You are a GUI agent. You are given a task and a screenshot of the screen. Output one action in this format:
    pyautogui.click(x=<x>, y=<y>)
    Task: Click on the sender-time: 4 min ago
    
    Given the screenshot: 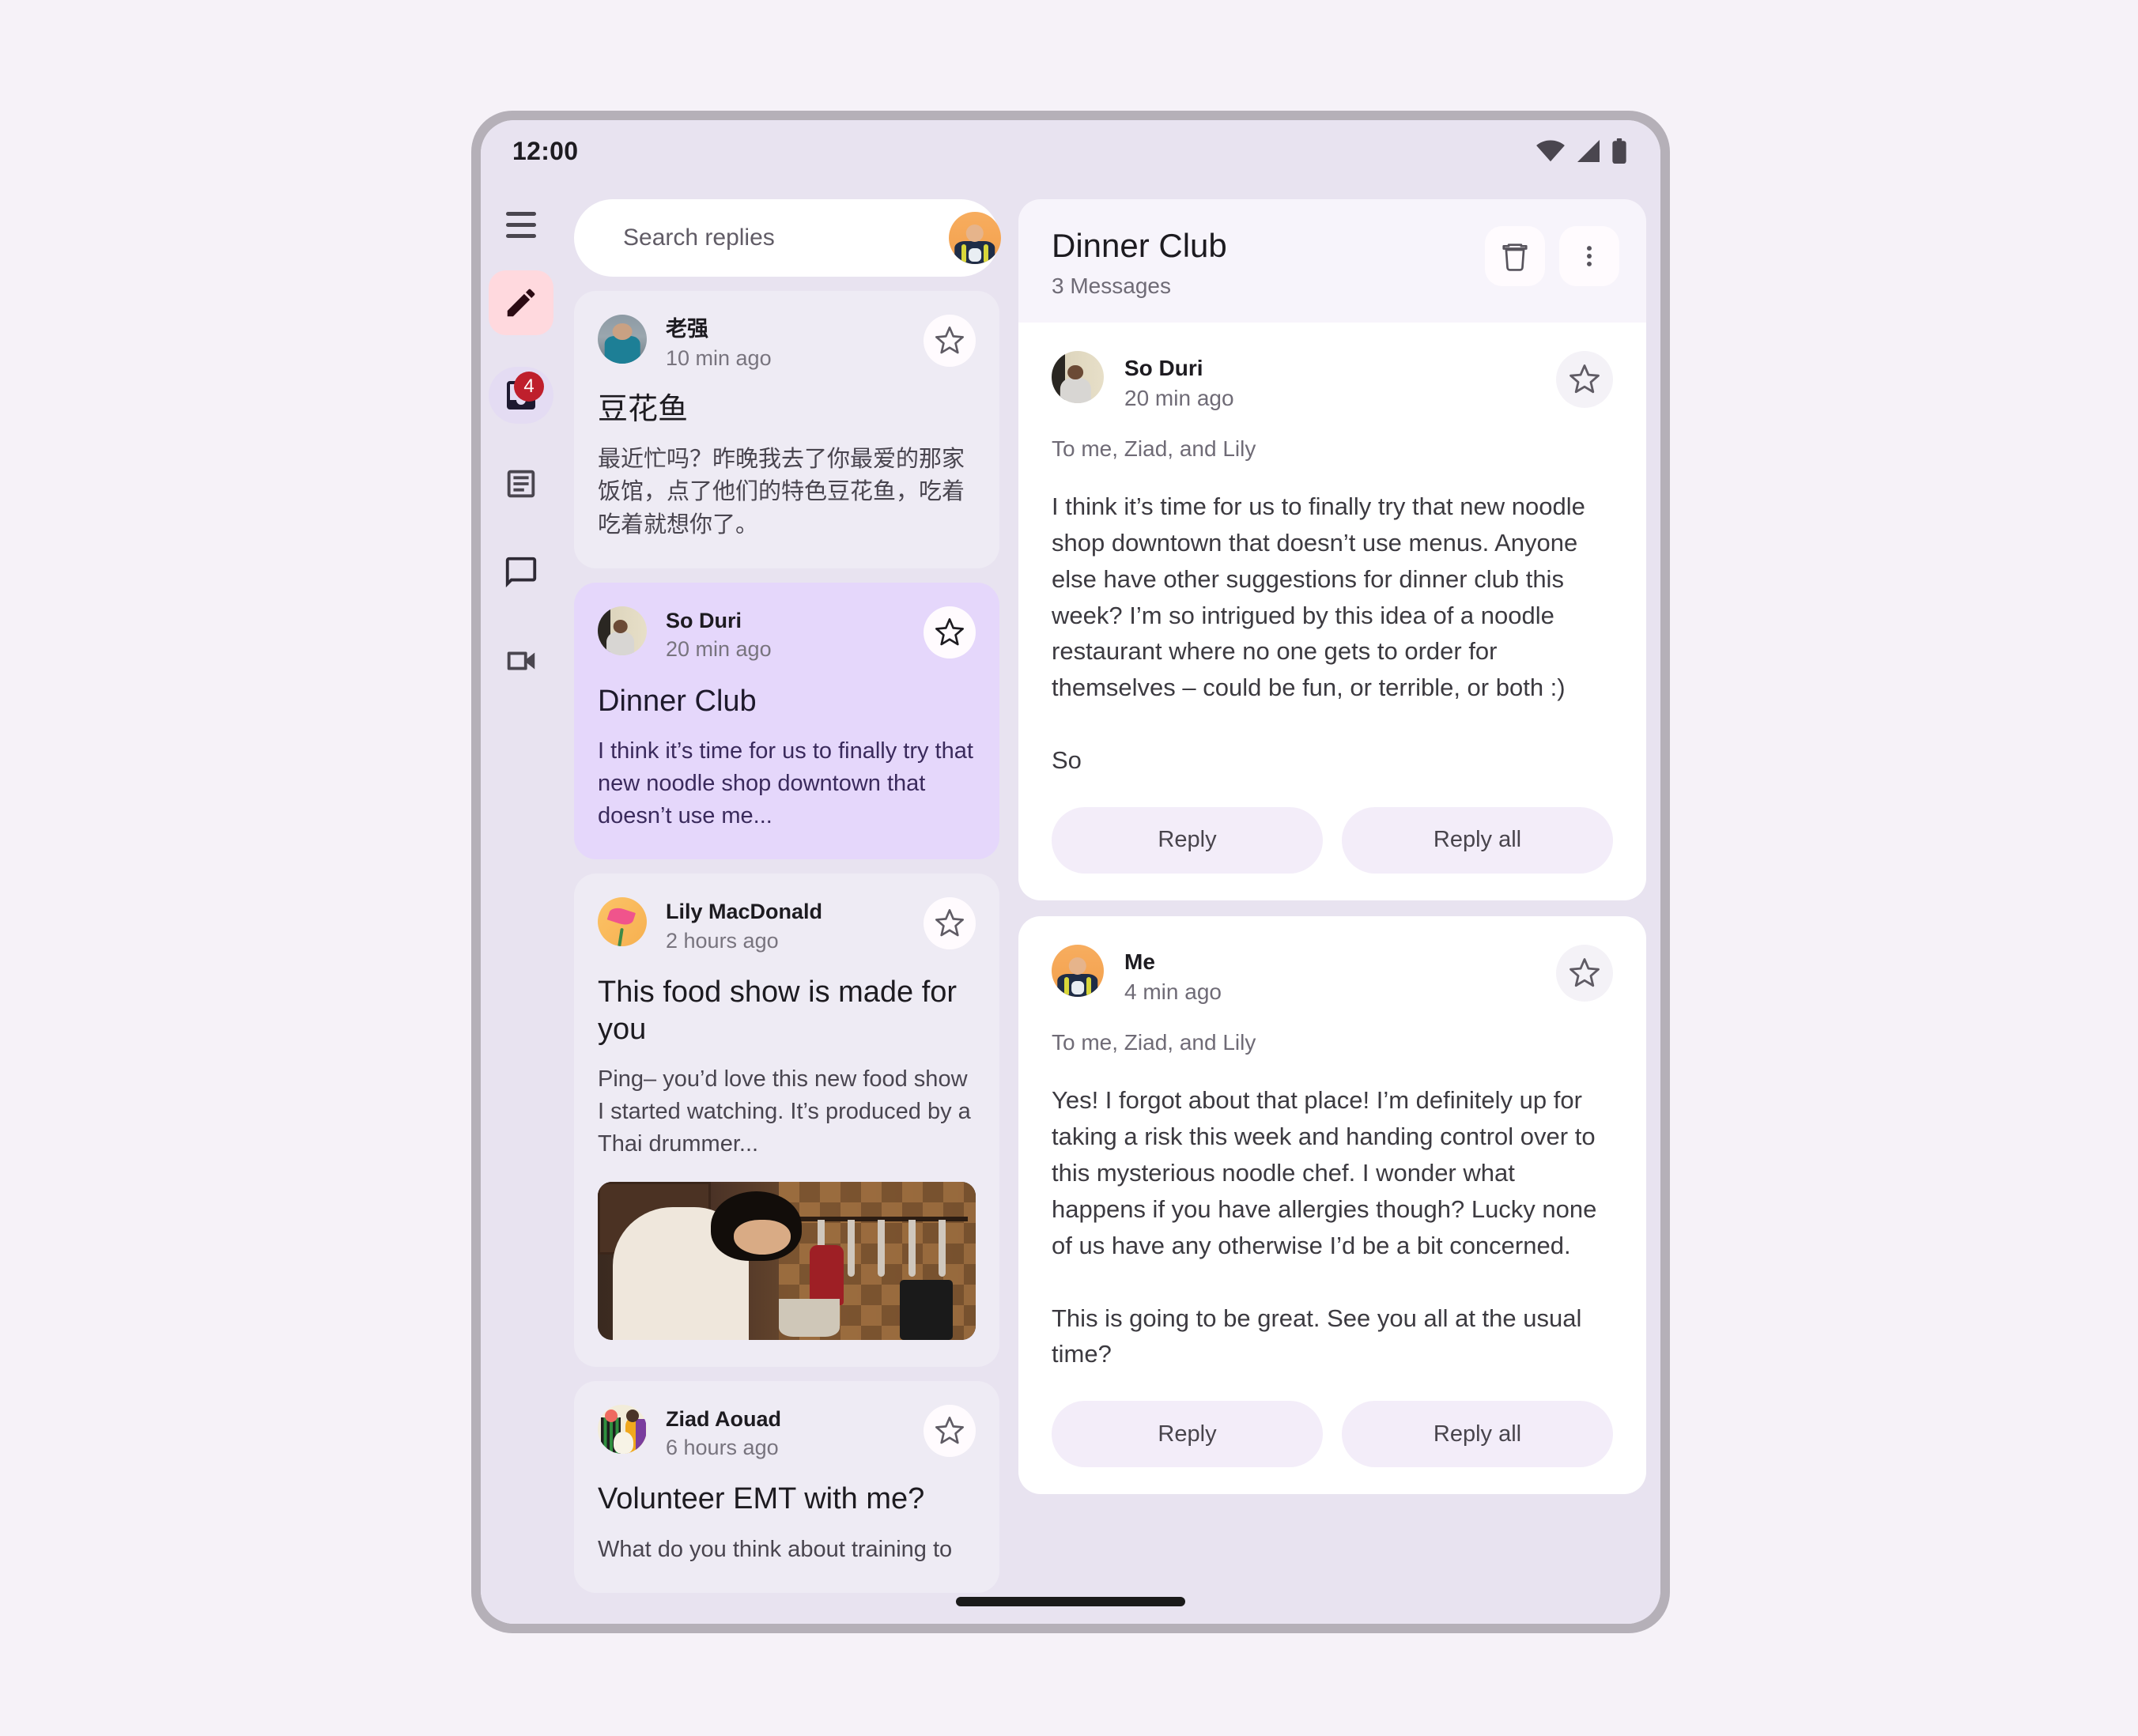 What is the action you would take?
    pyautogui.click(x=1173, y=991)
    